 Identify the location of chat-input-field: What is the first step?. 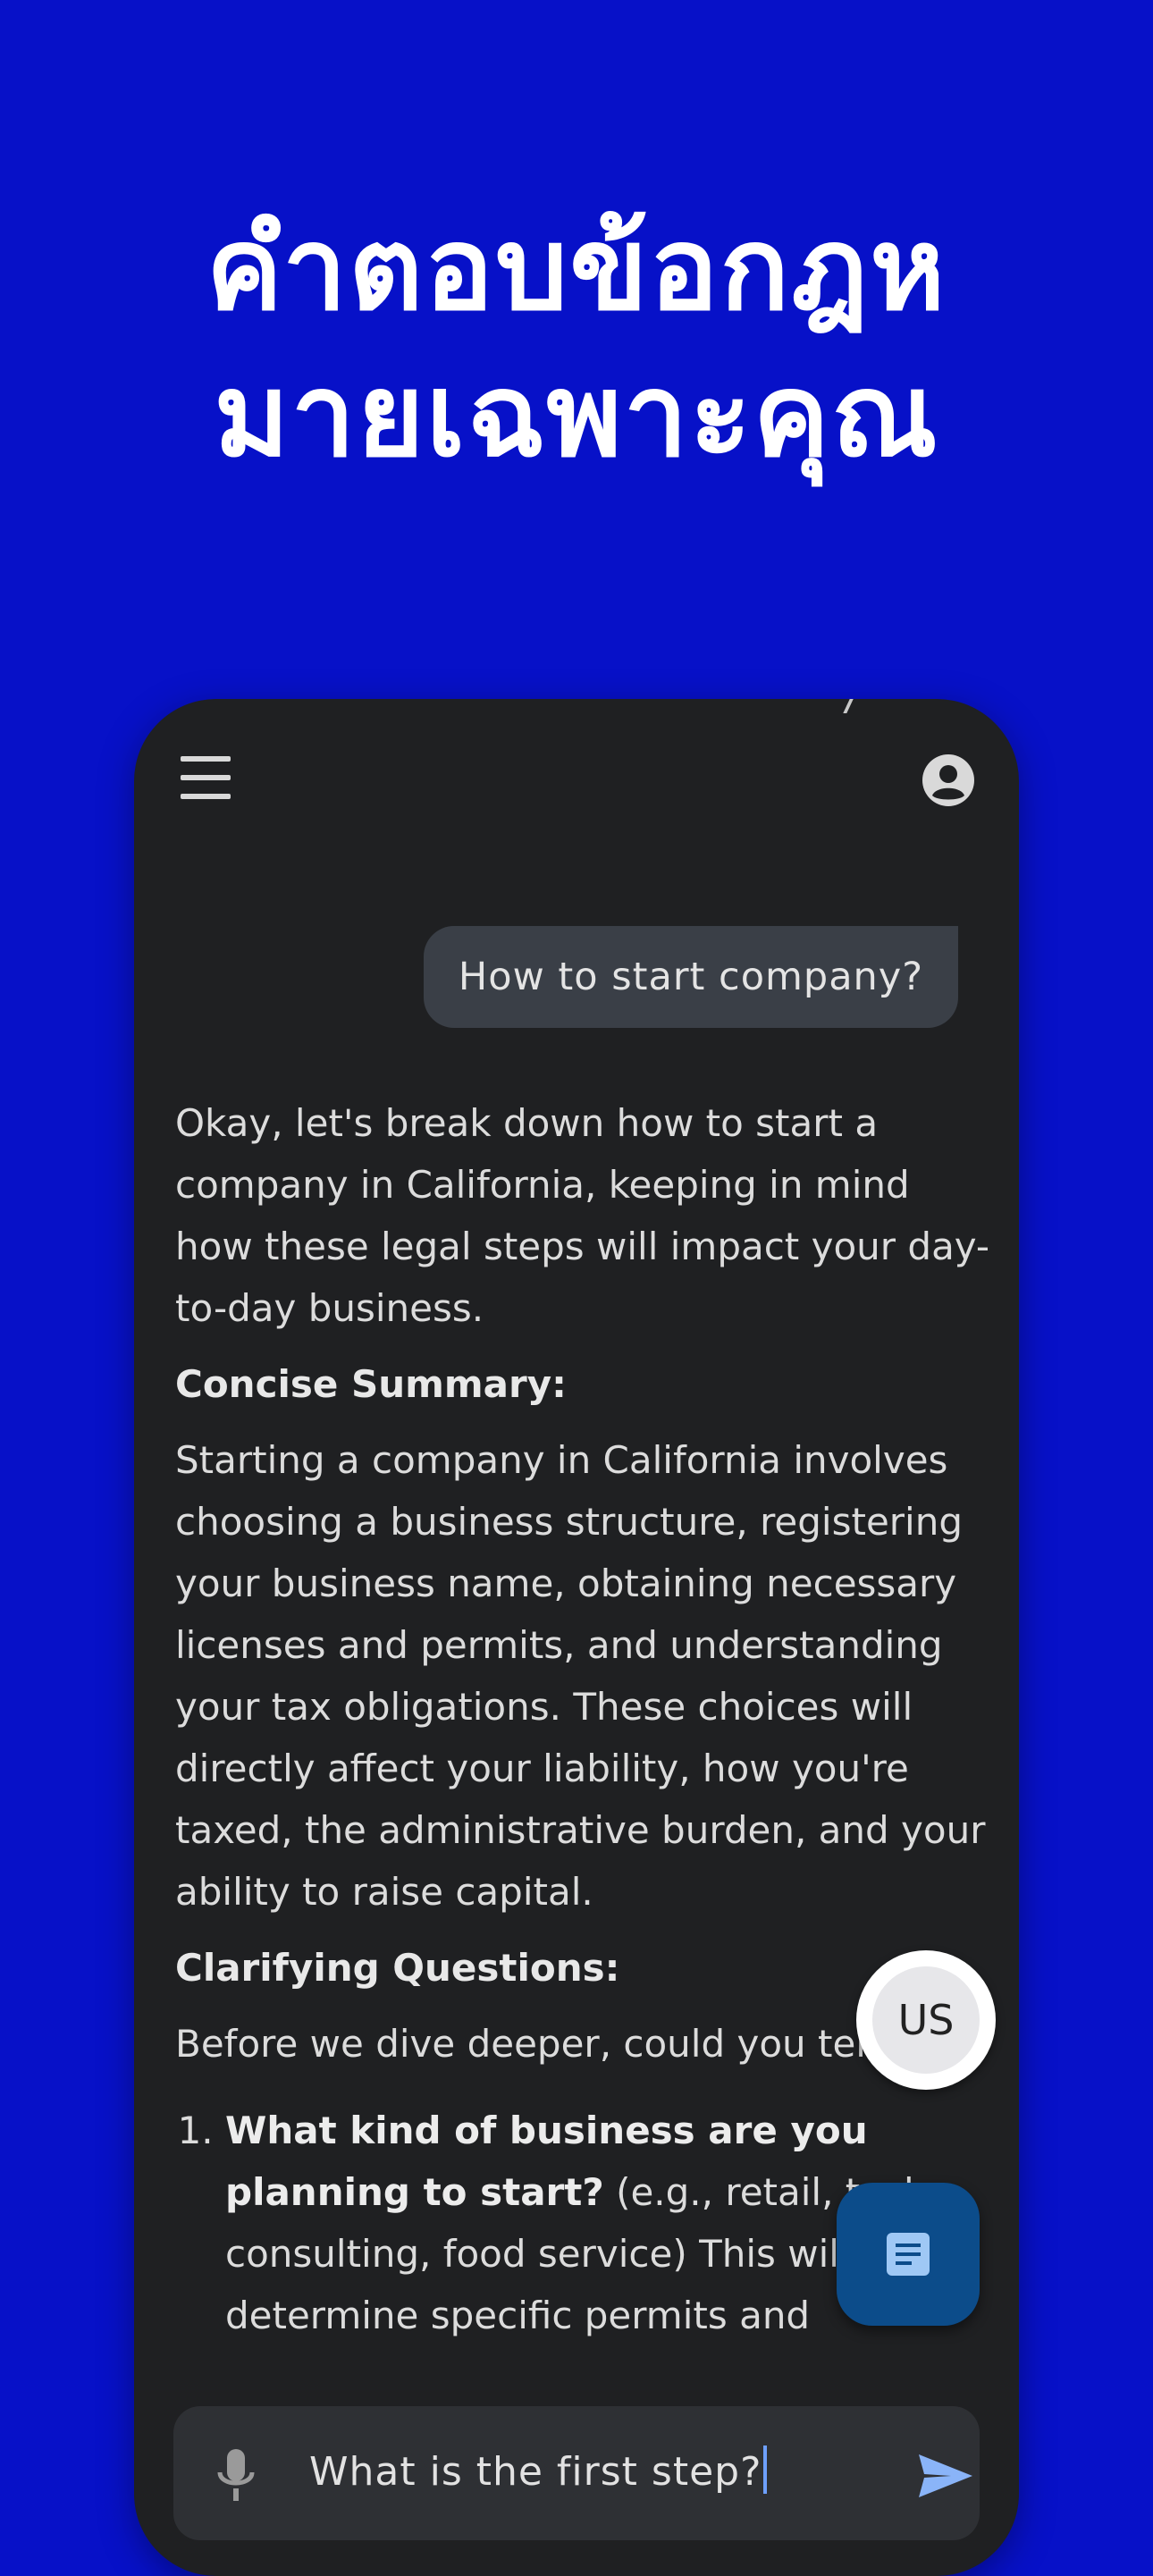
(538, 2471).